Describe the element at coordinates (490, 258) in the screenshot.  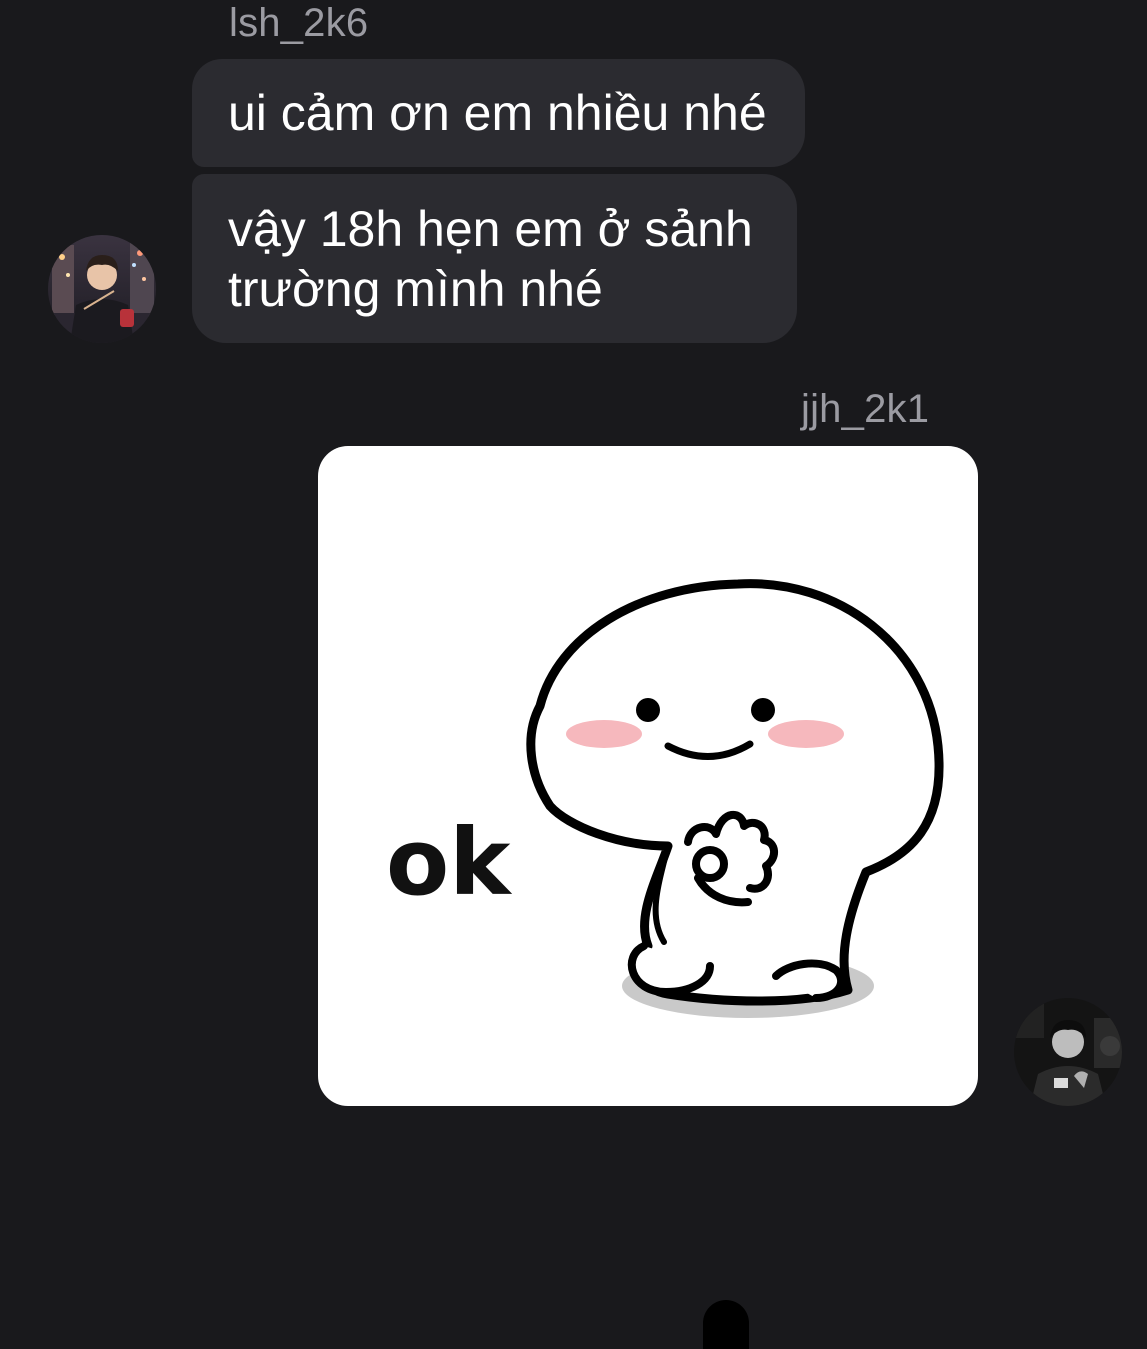
I see `message-text: vậy 18h hẹn em ở sảnh trường mình nhé` at that location.